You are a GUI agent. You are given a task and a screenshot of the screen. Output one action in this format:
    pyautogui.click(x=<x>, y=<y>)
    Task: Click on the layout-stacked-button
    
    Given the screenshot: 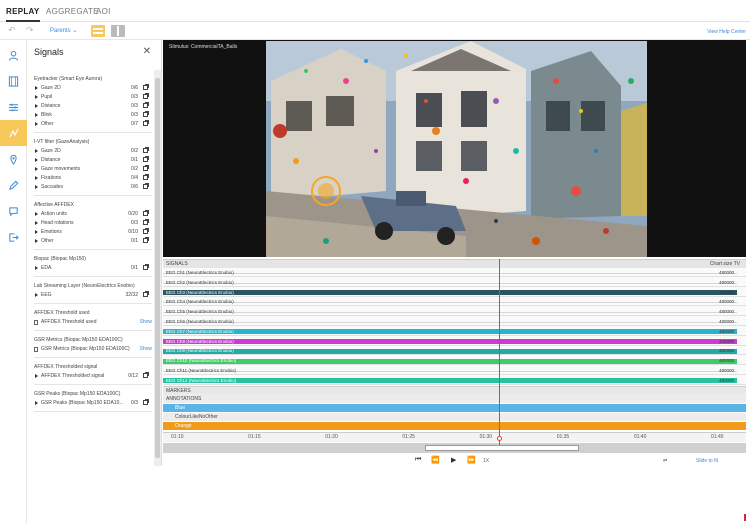 What is the action you would take?
    pyautogui.click(x=98, y=31)
    